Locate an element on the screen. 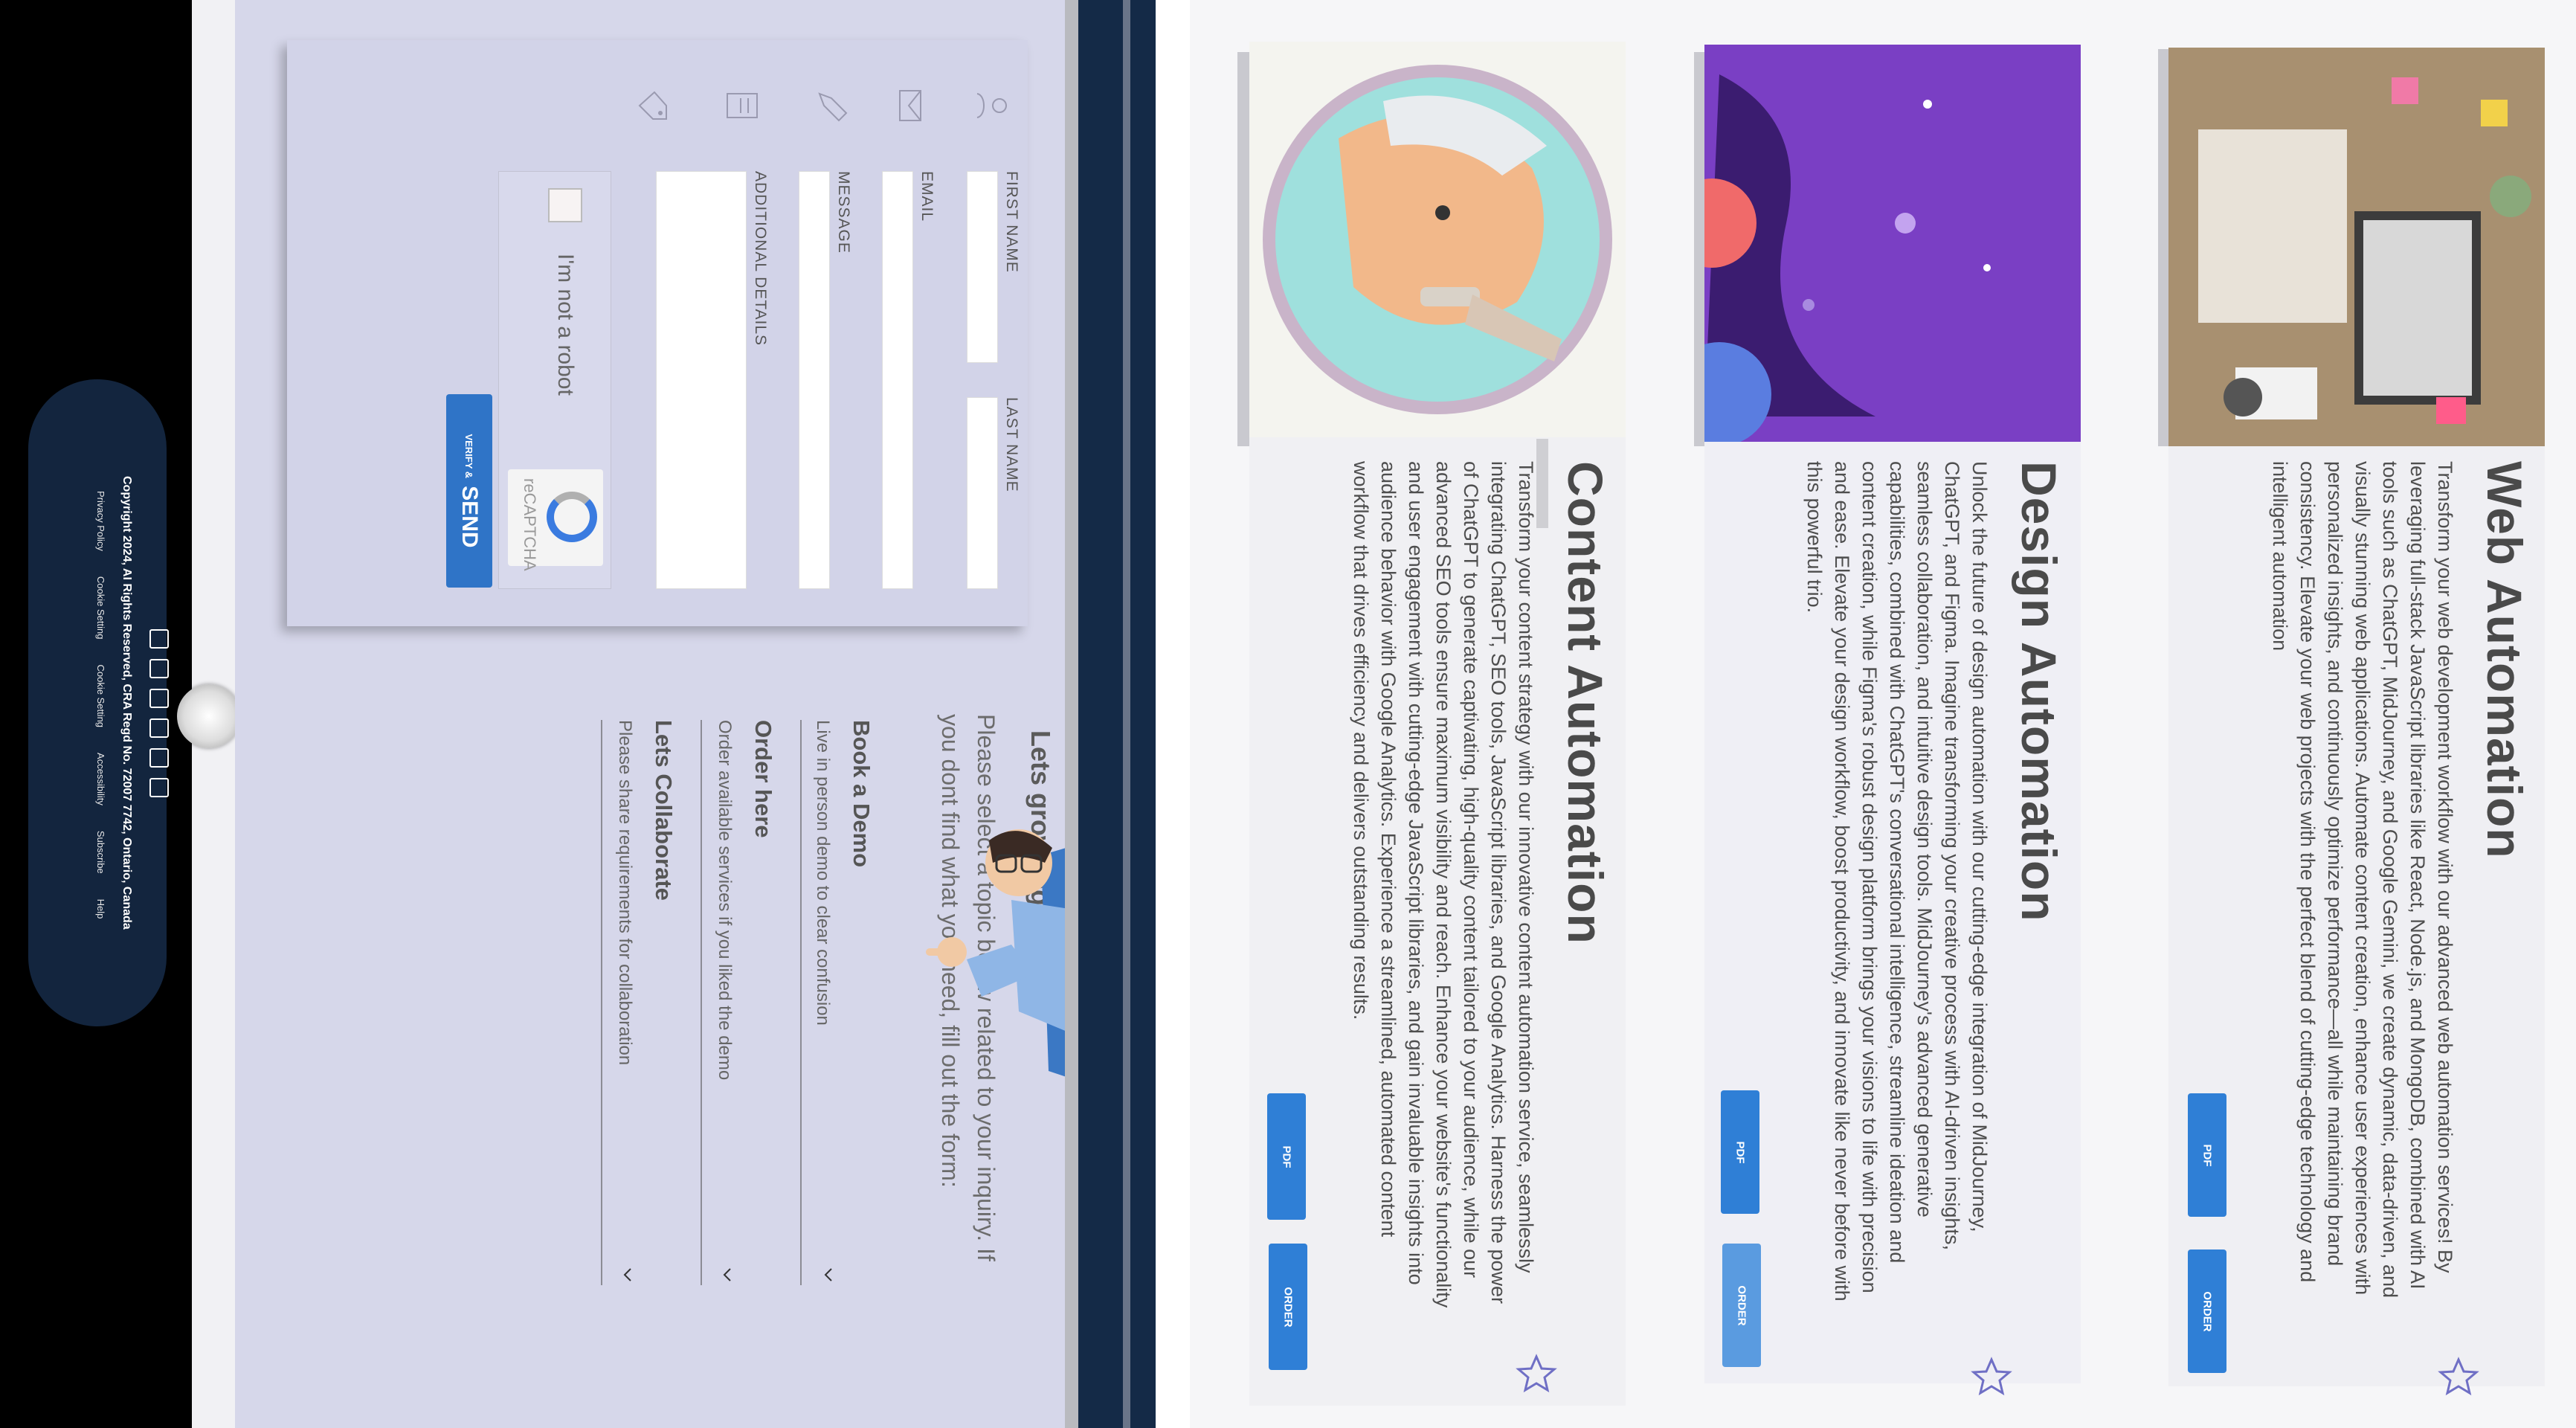  details-textarea is located at coordinates (701, 380).